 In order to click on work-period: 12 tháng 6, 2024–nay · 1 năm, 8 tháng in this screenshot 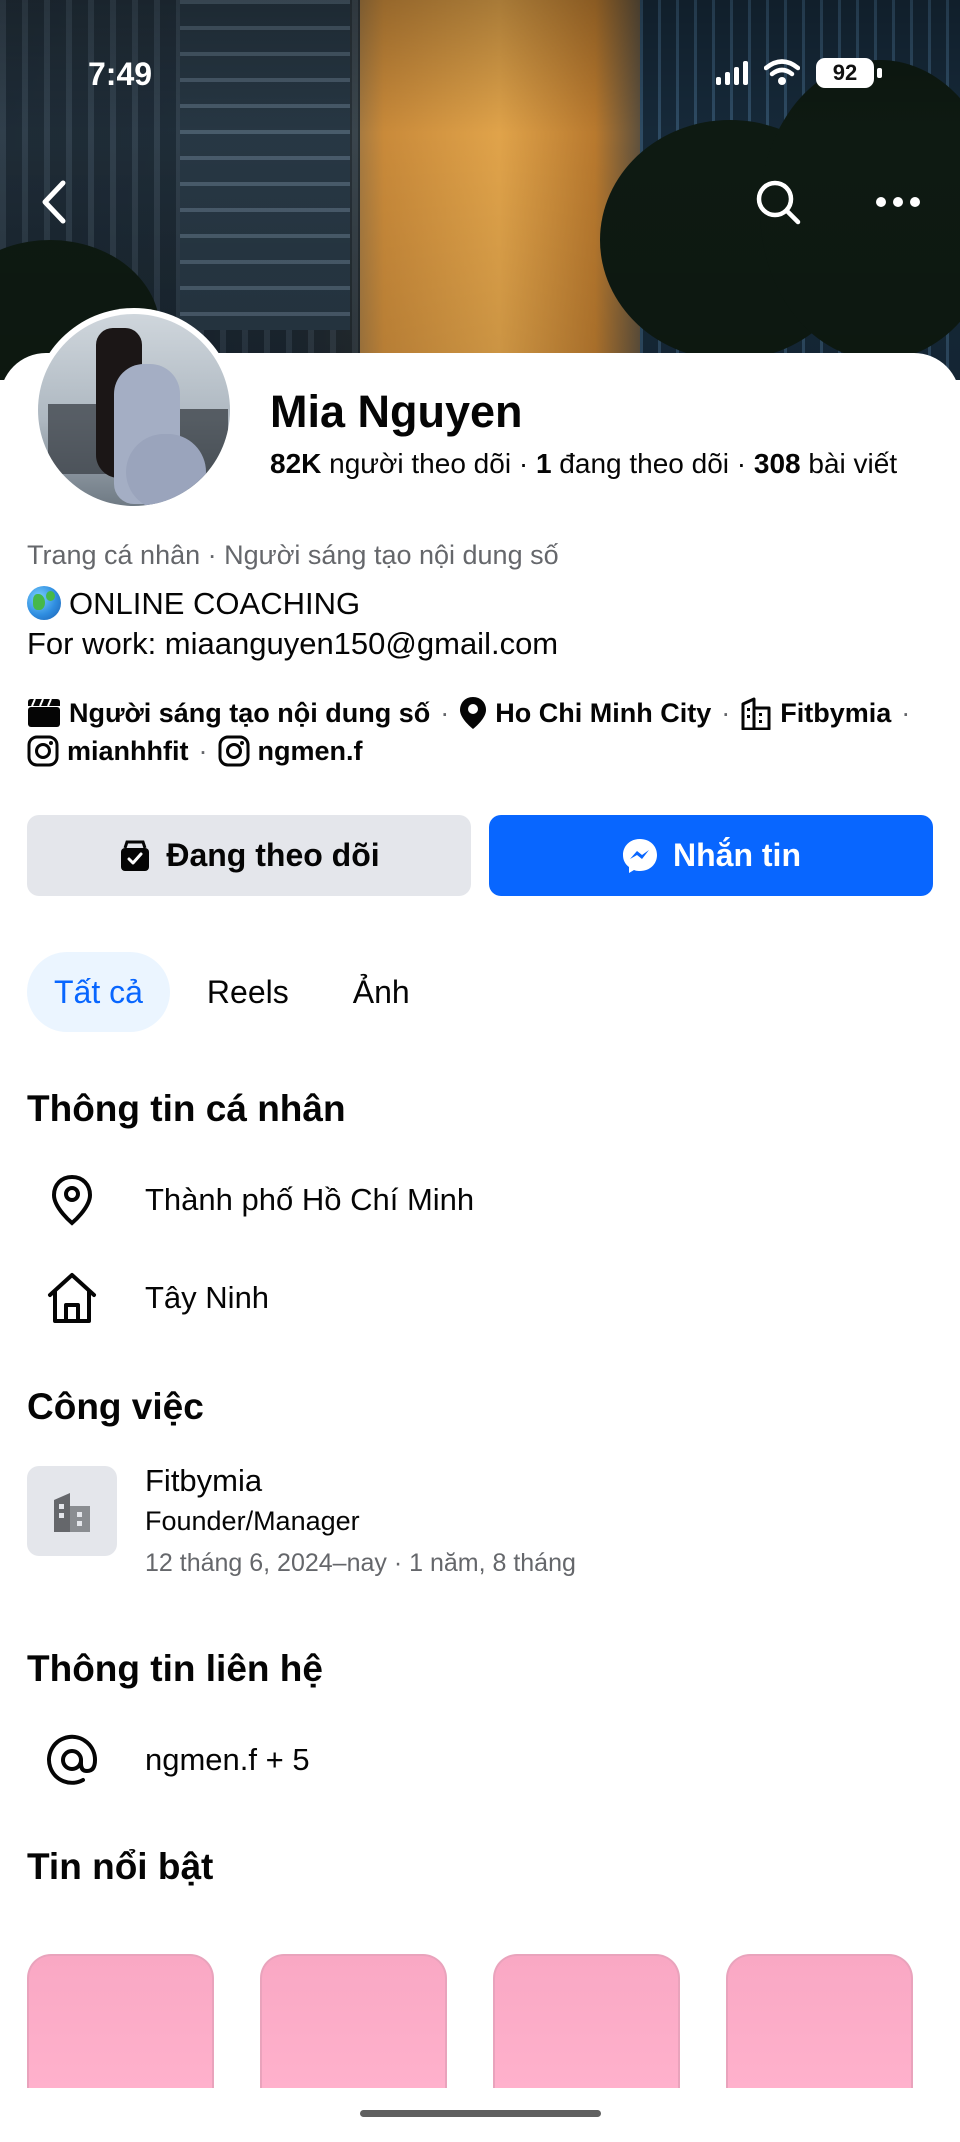, I will do `click(360, 1563)`.